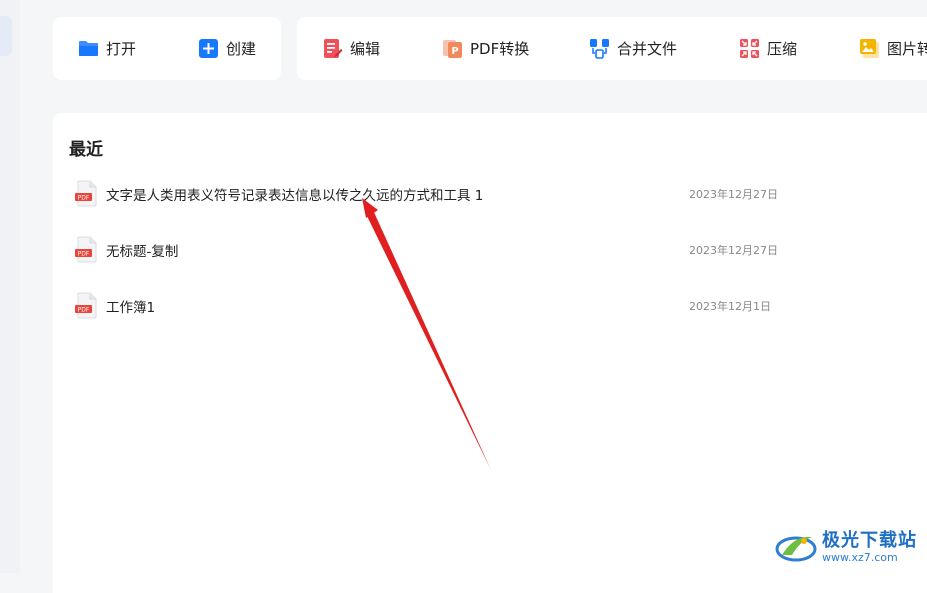  Describe the element at coordinates (647, 49) in the screenshot. I see `merge-files-label: 合并文件` at that location.